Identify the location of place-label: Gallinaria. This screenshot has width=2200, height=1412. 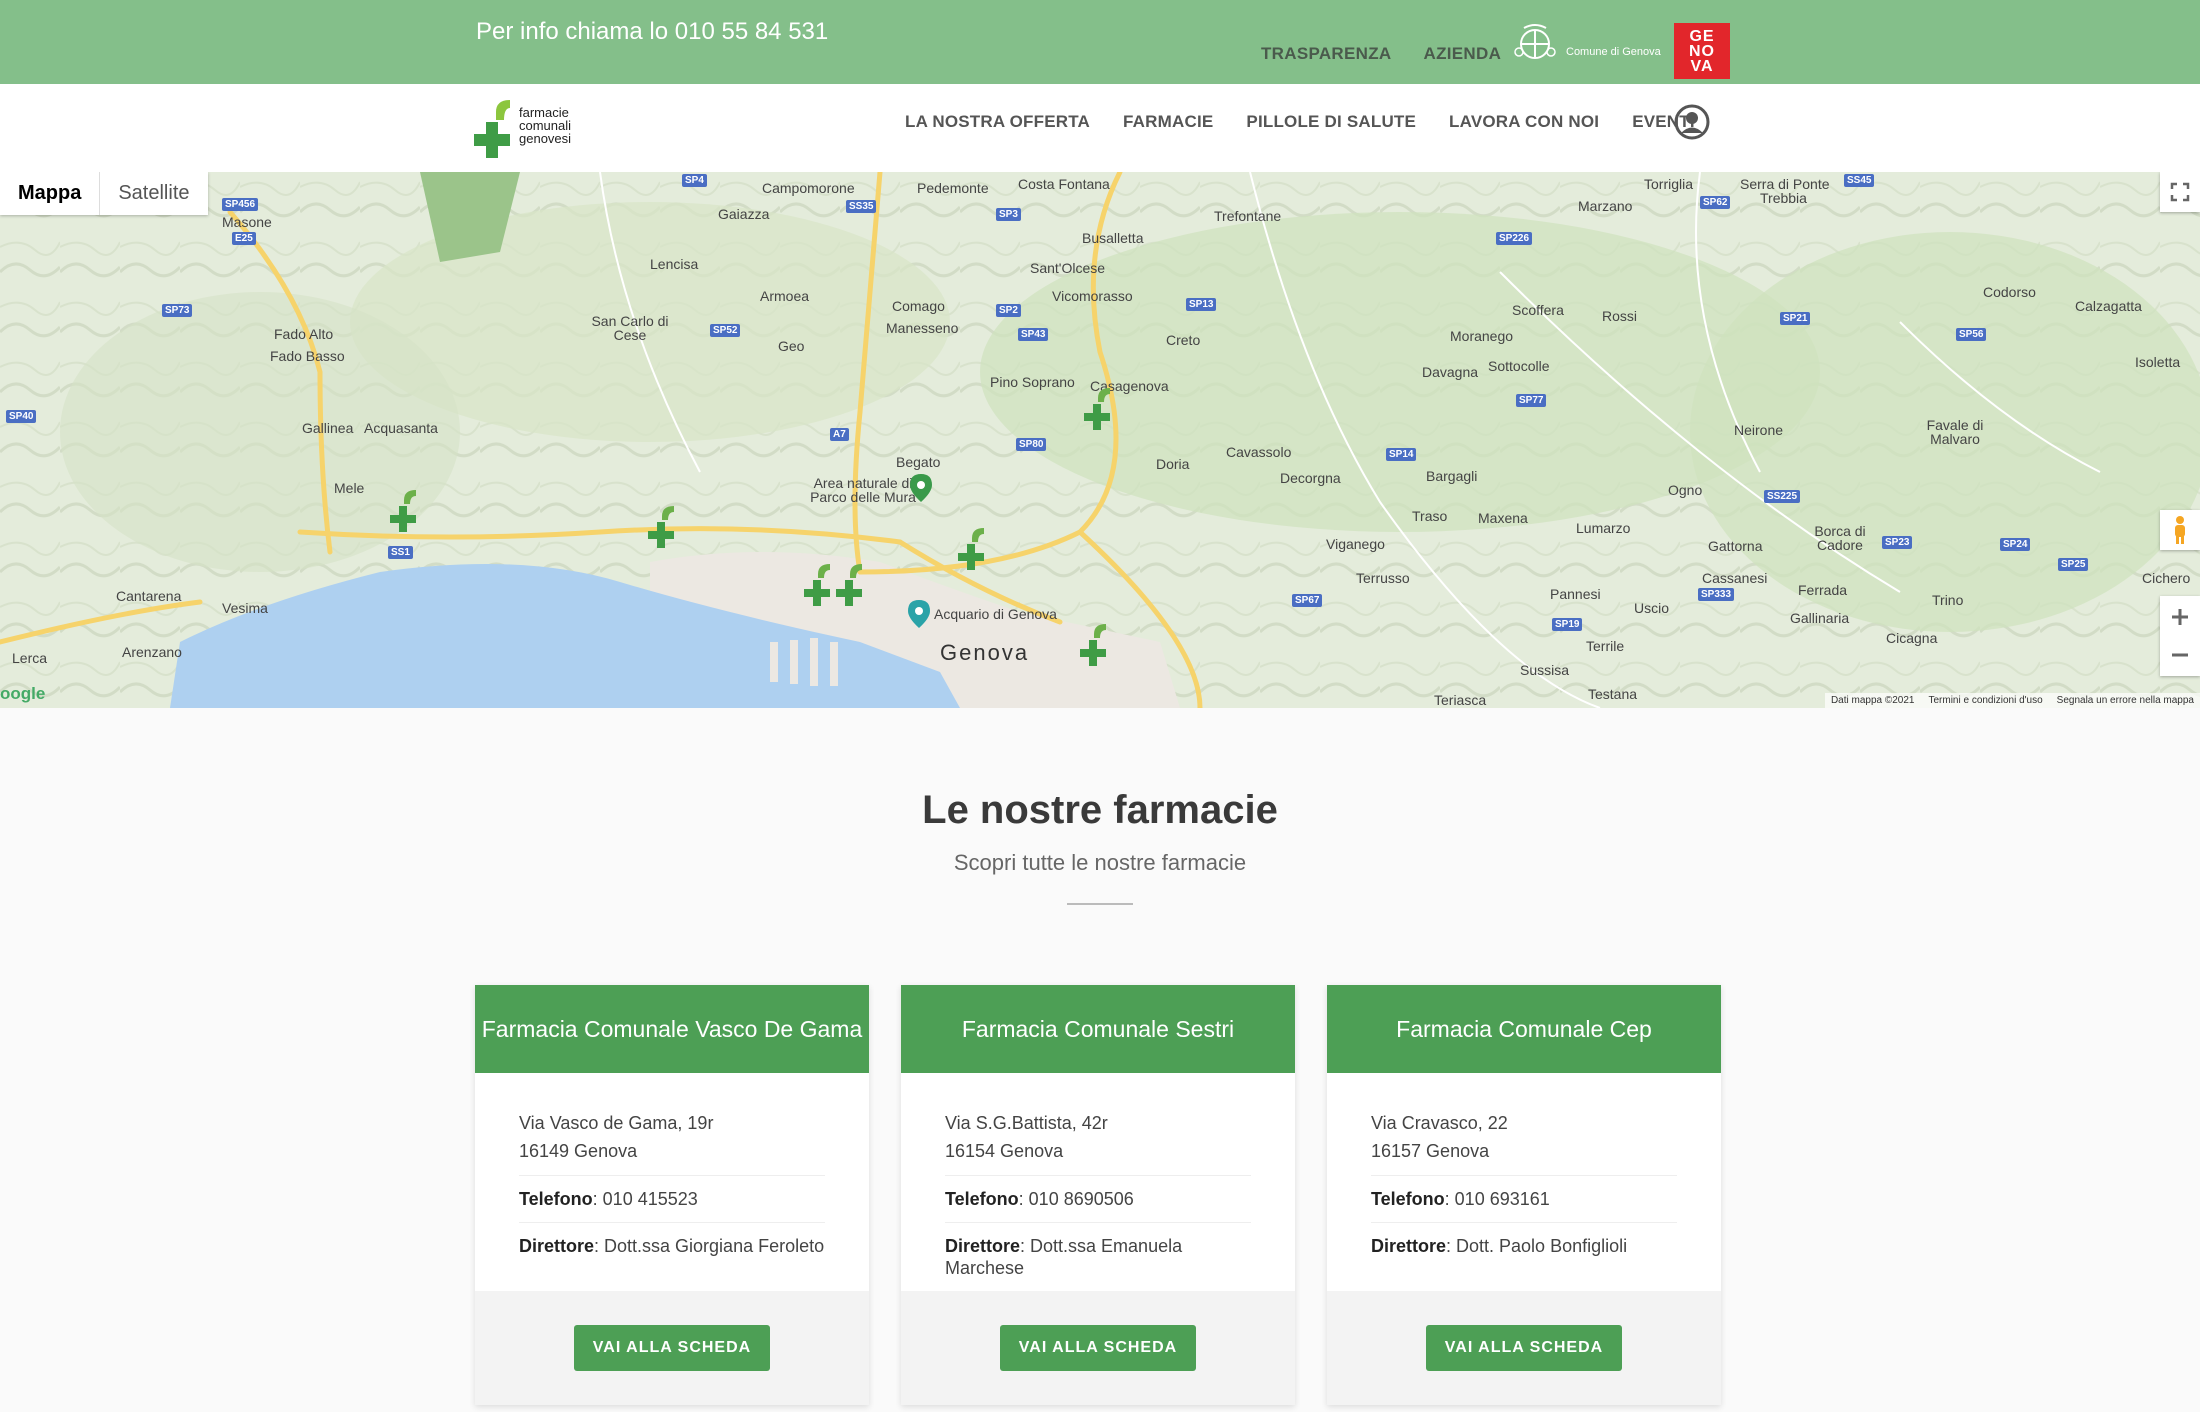
(1820, 618).